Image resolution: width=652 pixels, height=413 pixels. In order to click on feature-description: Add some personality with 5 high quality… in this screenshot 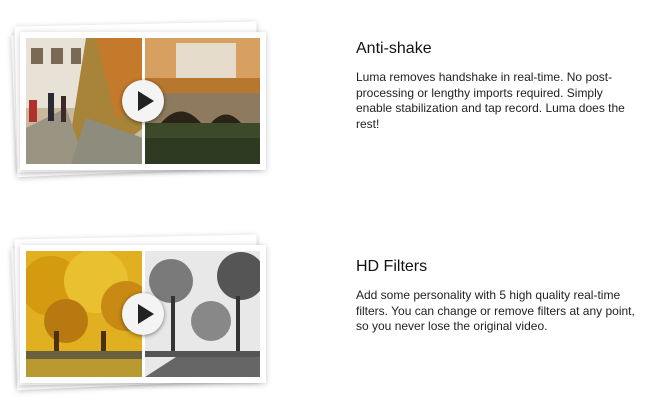, I will do `click(495, 310)`.